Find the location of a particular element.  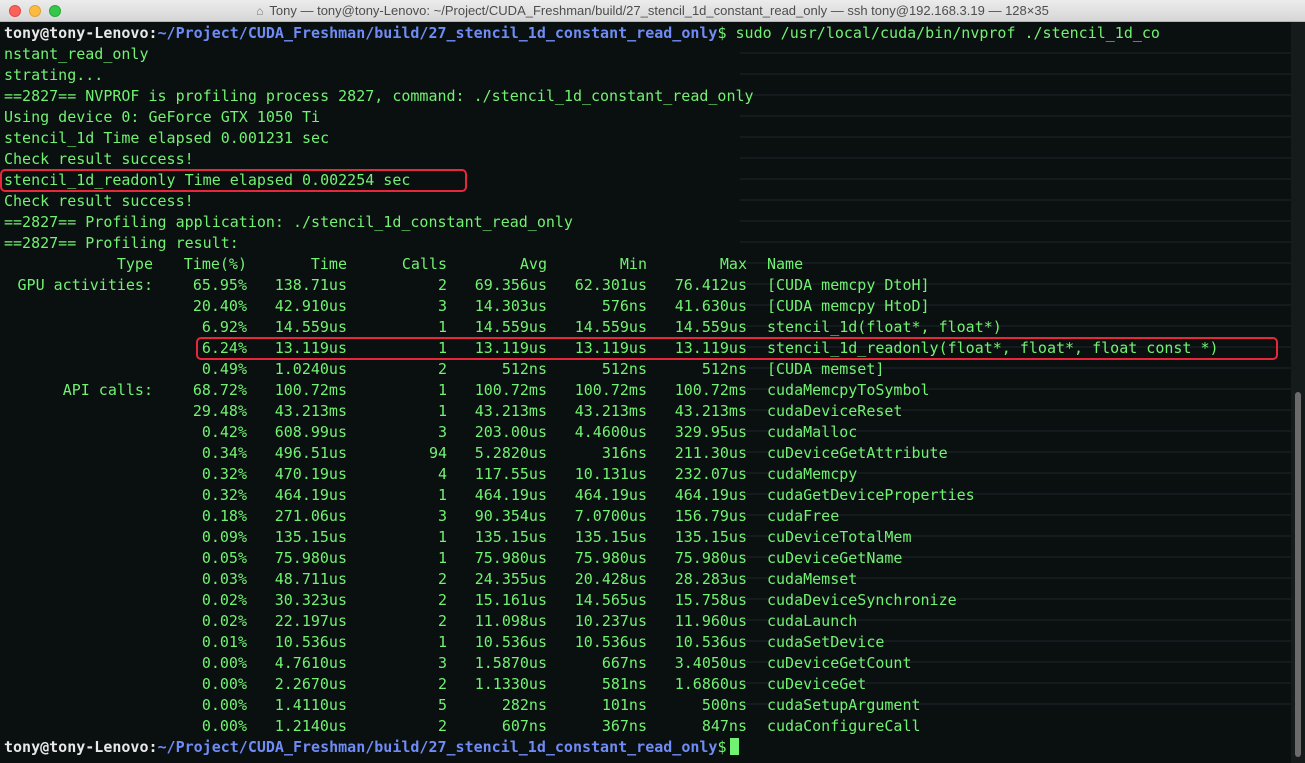

table-cell-min: 101ns is located at coordinates (624, 705).